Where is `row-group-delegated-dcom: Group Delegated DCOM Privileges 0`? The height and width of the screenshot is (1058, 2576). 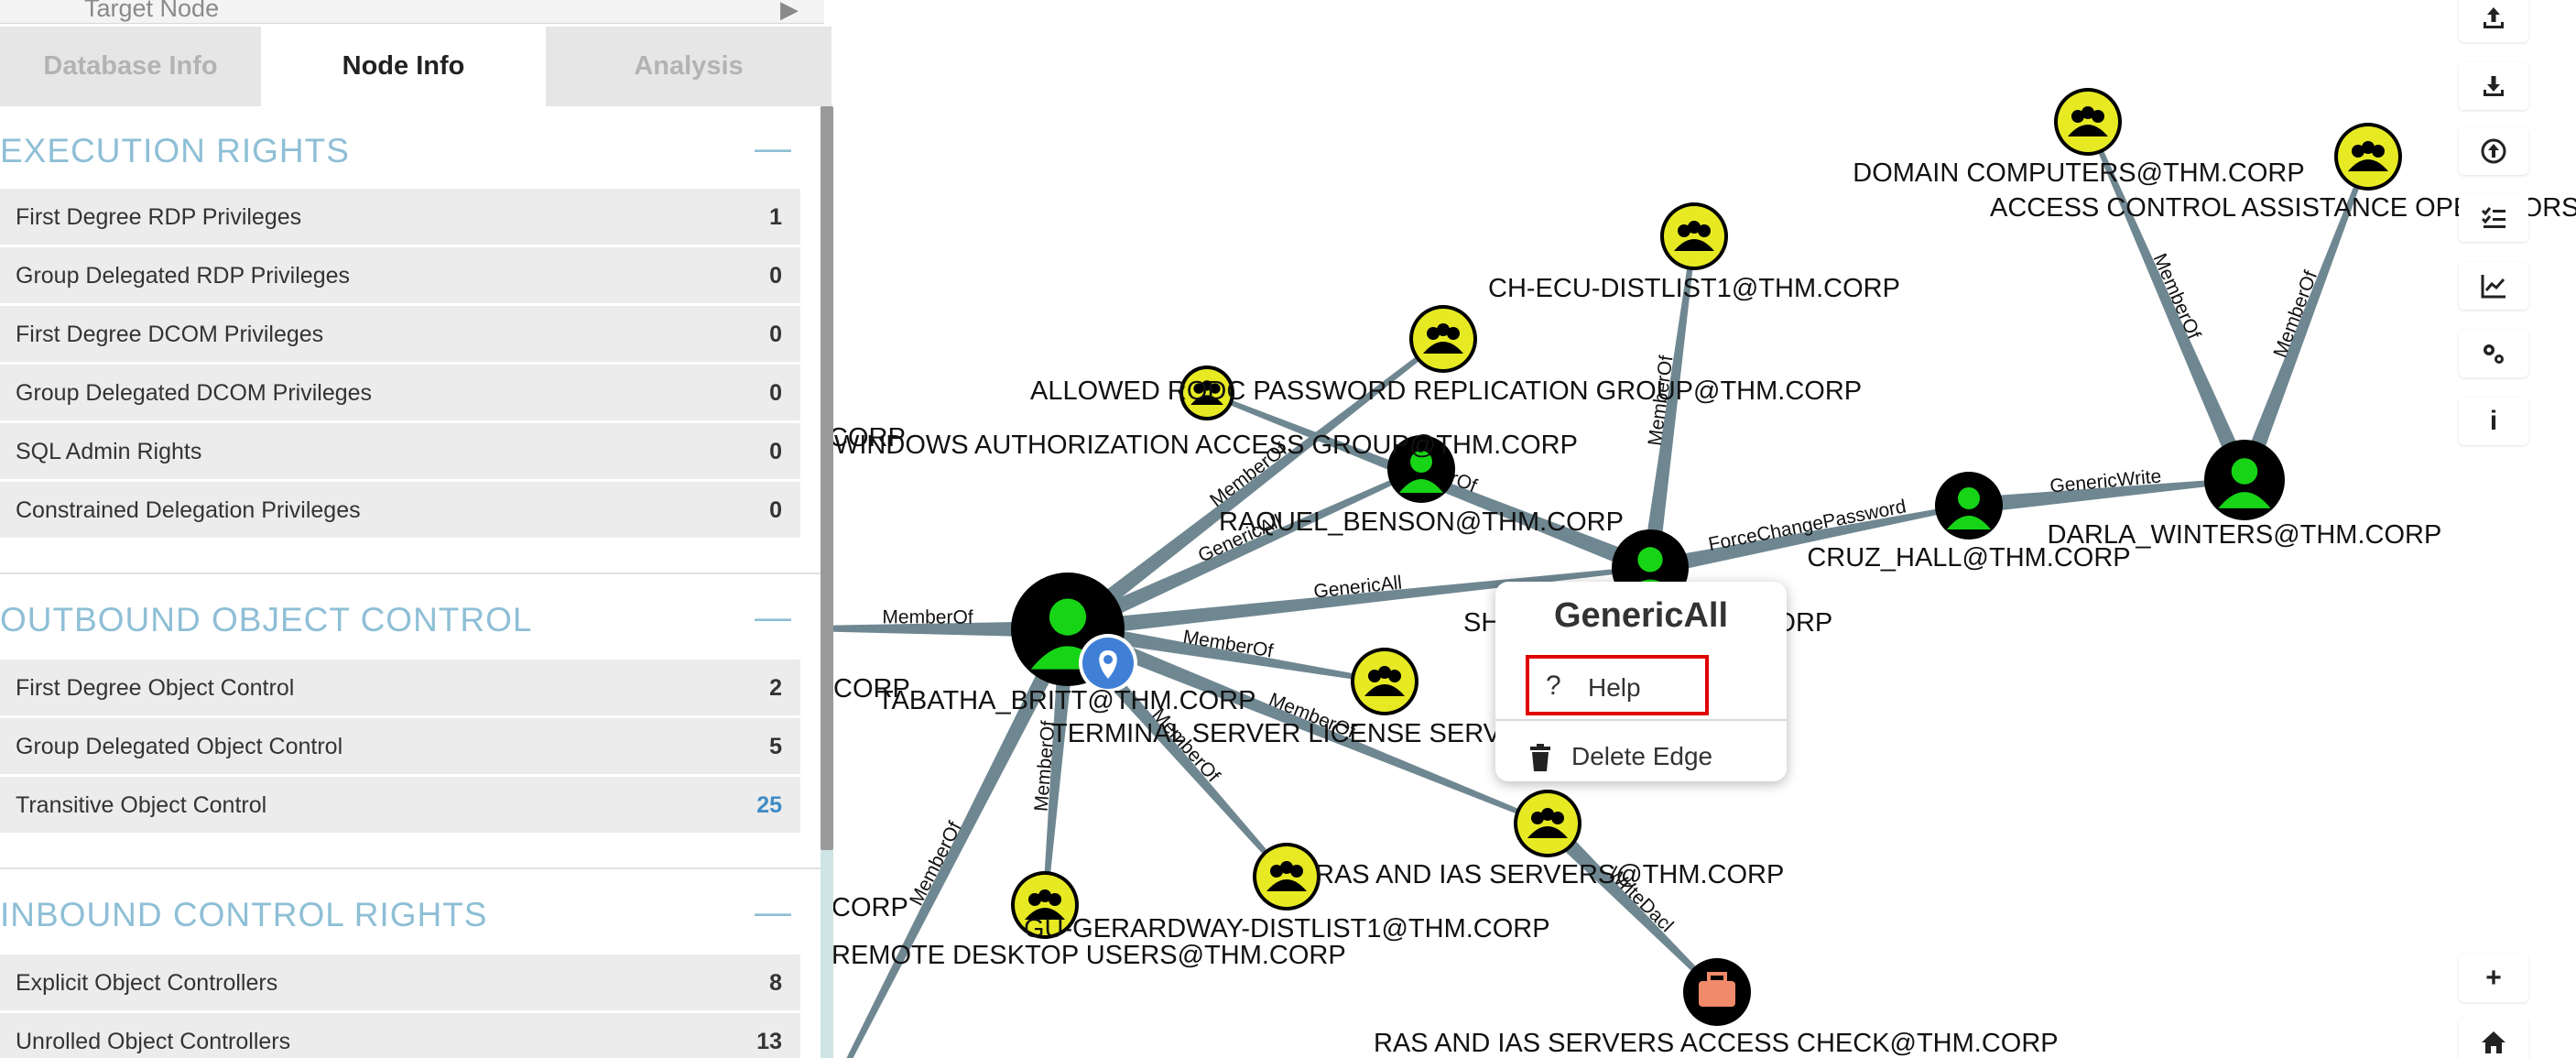 row-group-delegated-dcom: Group Delegated DCOM Privileges 0 is located at coordinates (400, 394).